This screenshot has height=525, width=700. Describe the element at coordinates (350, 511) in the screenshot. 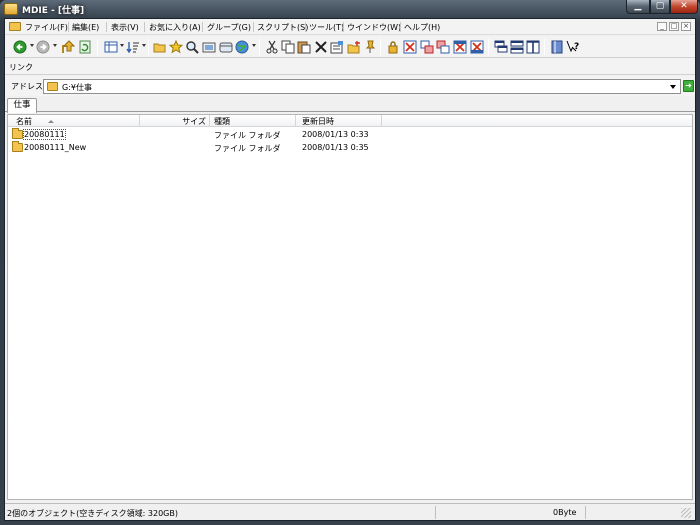

I see `status-bar: 2個のオブジェクト(空きディスク領域: 320GB) 0Byte` at that location.